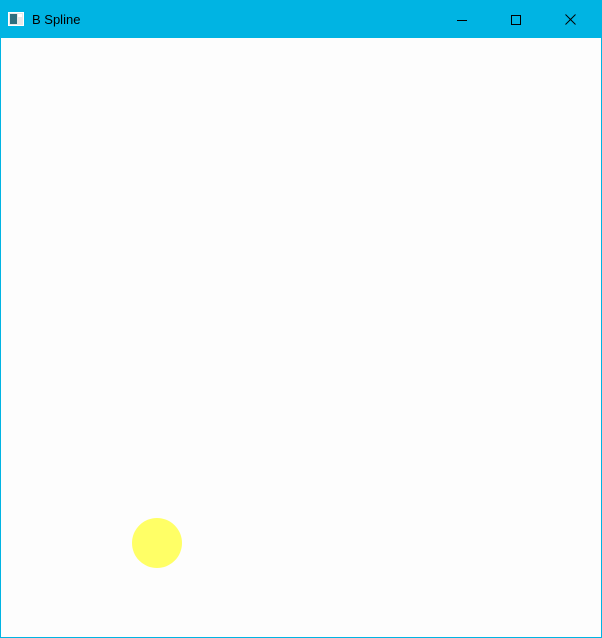 The image size is (602, 638). I want to click on maximize-button, so click(516, 19).